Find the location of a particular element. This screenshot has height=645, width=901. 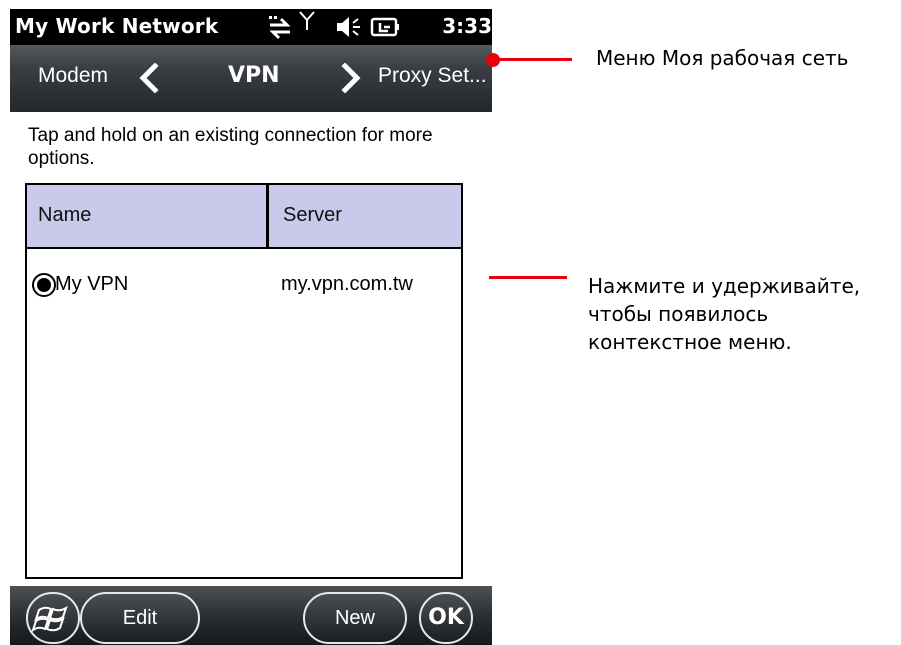

callout-line-hold is located at coordinates (528, 277).